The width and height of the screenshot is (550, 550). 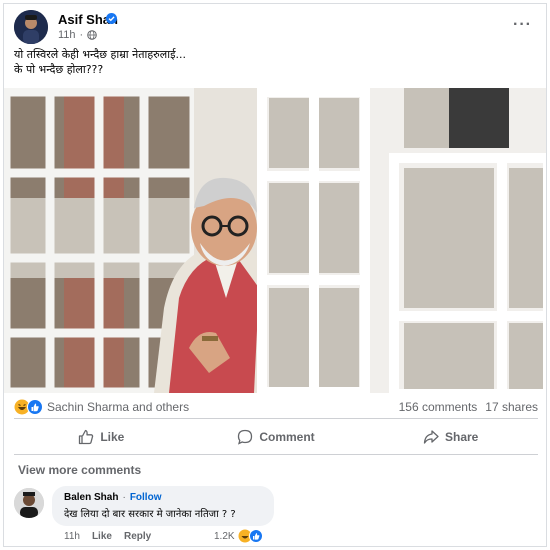 What do you see at coordinates (67, 35) in the screenshot?
I see `post-time: 11h` at bounding box center [67, 35].